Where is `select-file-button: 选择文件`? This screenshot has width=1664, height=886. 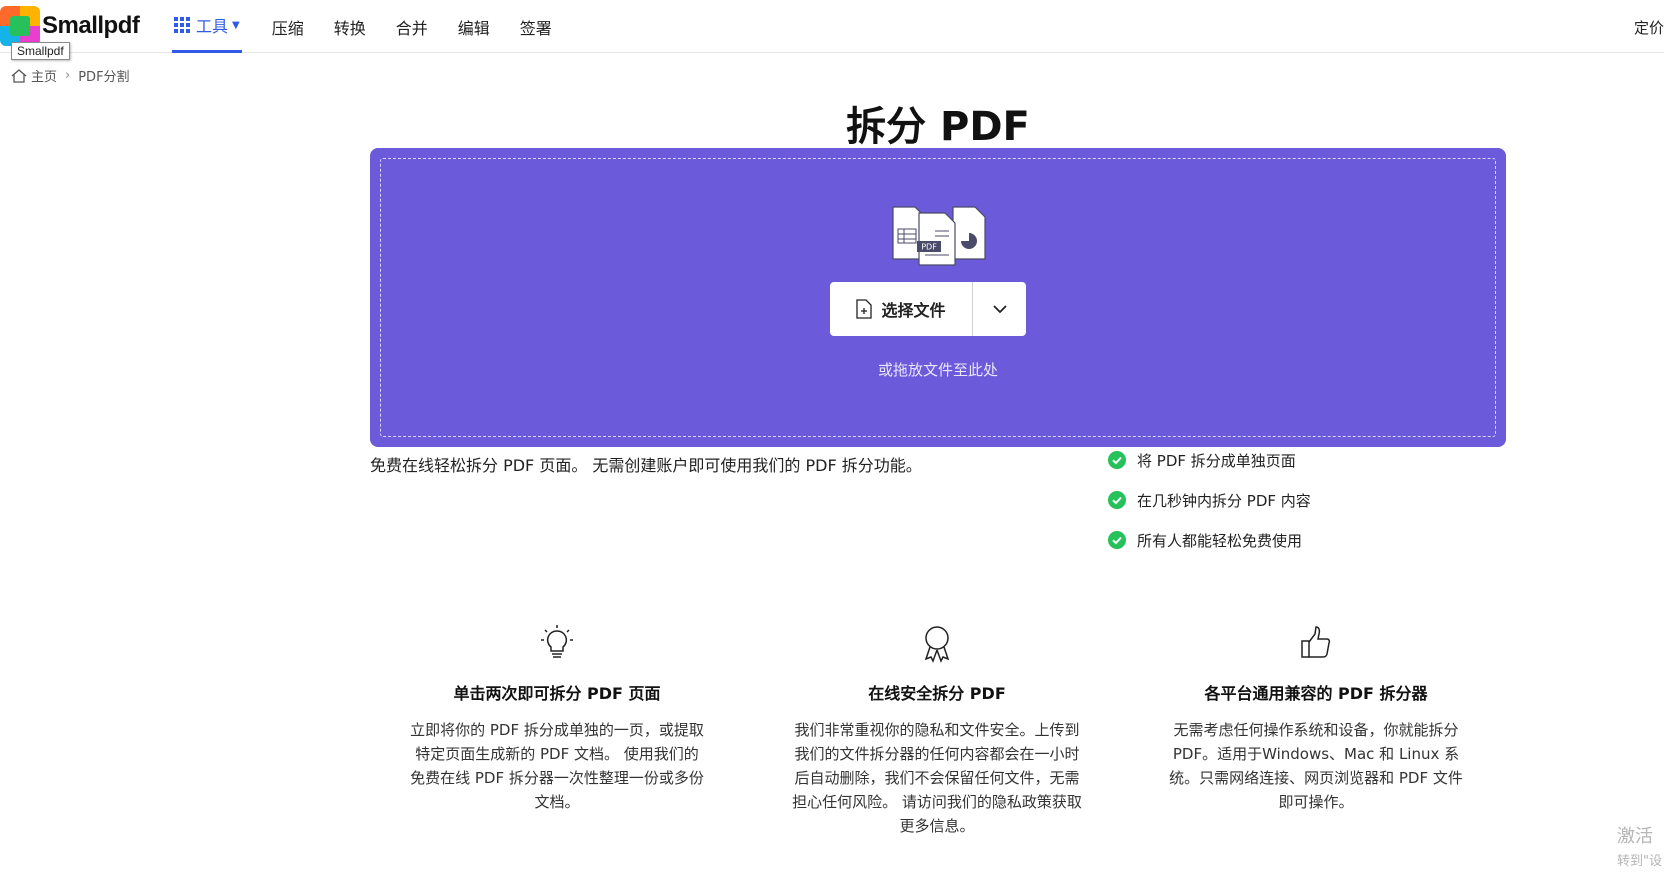
select-file-button: 选择文件 is located at coordinates (901, 309).